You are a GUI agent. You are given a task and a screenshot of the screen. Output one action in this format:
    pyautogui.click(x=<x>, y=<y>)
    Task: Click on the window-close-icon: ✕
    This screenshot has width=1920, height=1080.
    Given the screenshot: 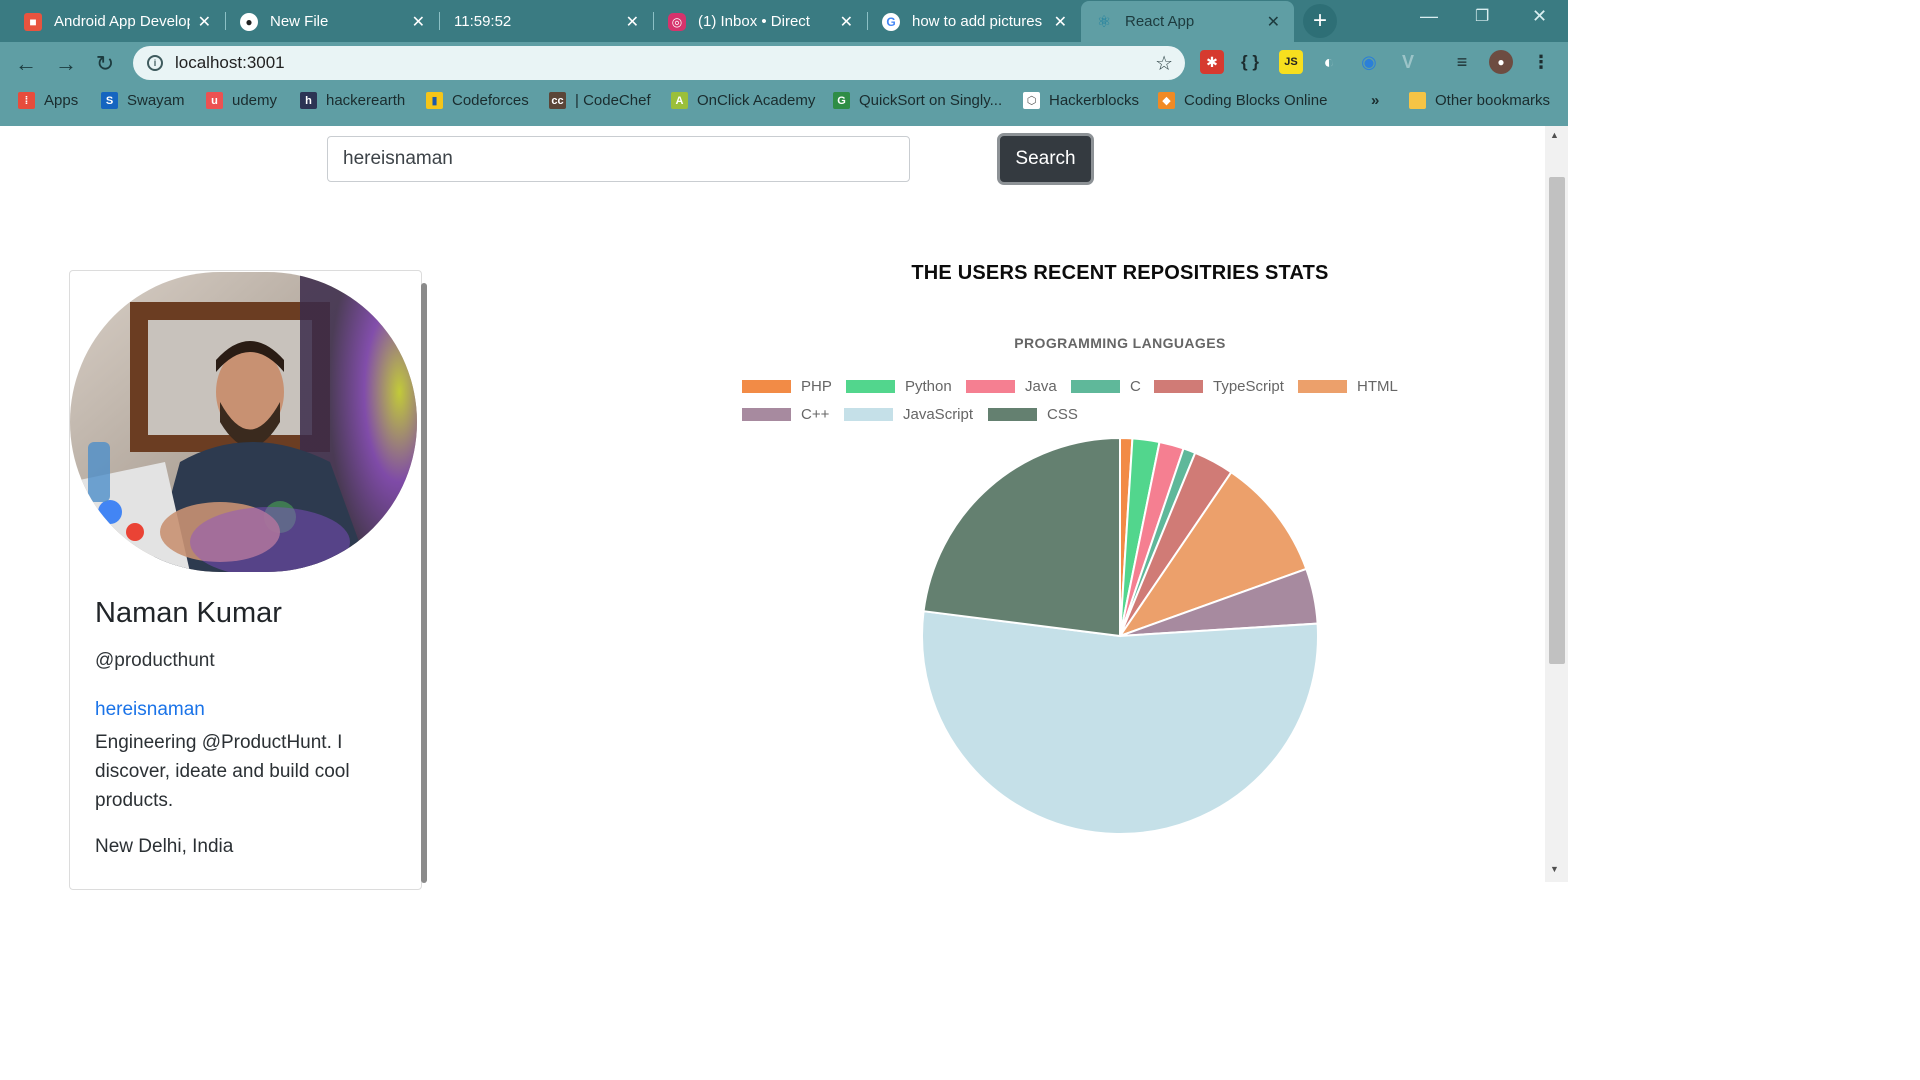 What is the action you would take?
    pyautogui.click(x=1539, y=16)
    